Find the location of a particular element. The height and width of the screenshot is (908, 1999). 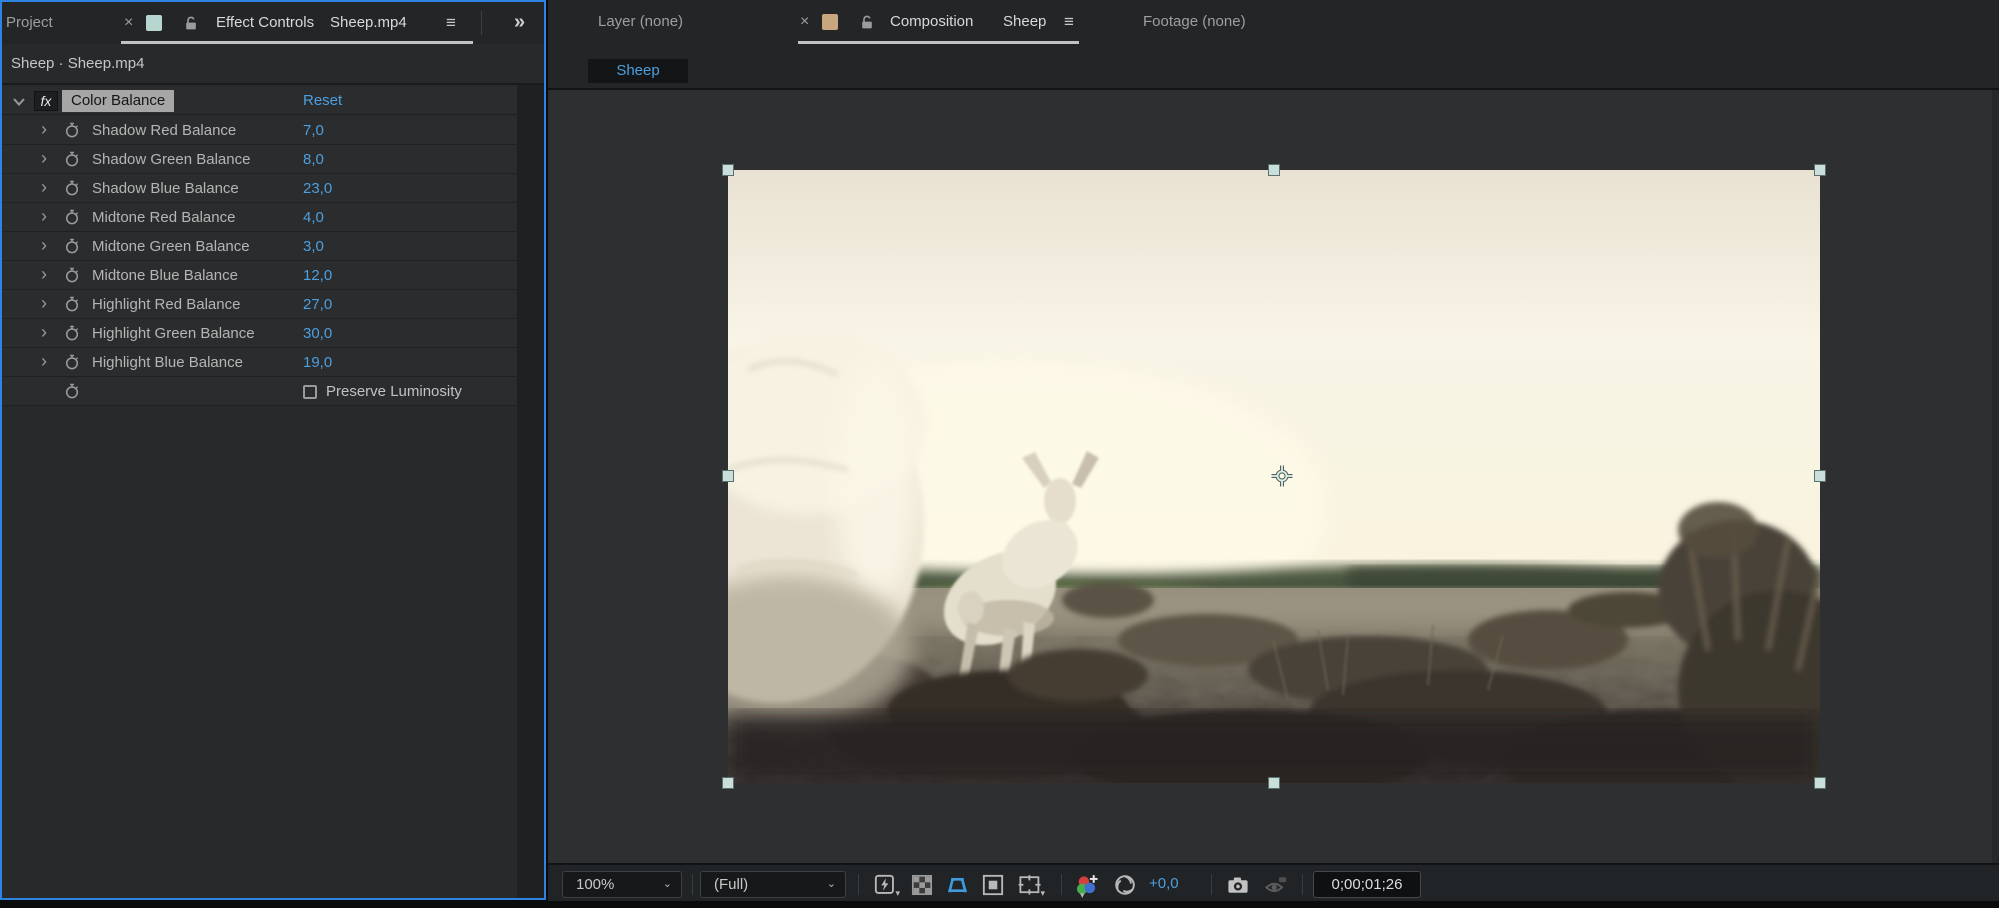

show-snapshot-button is located at coordinates (1275, 885).